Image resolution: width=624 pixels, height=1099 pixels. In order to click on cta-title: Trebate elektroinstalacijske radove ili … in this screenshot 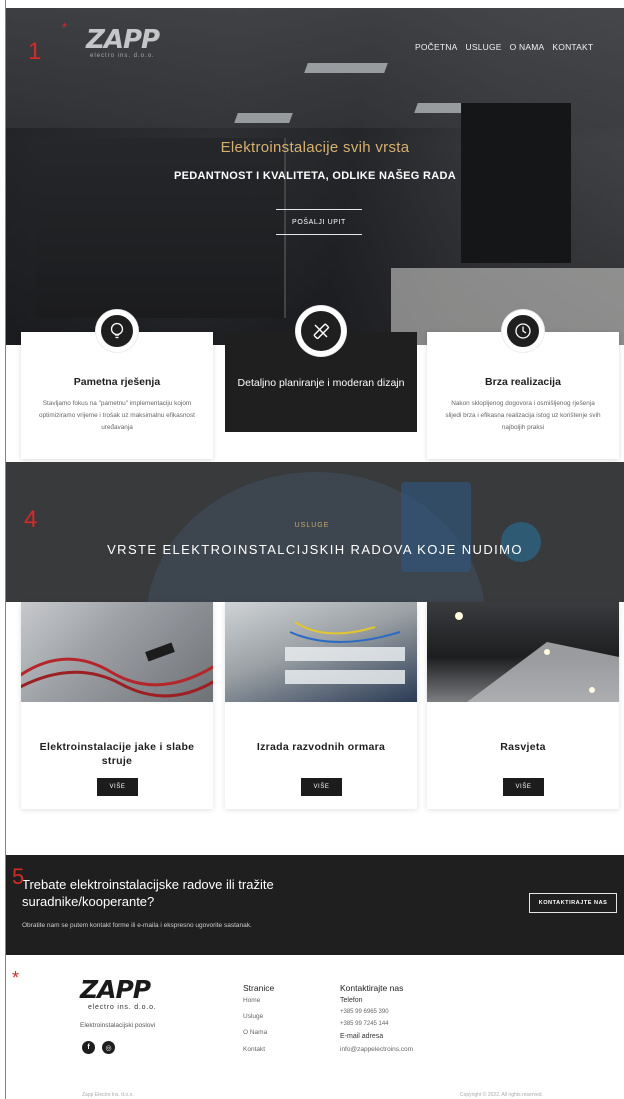, I will do `click(148, 893)`.